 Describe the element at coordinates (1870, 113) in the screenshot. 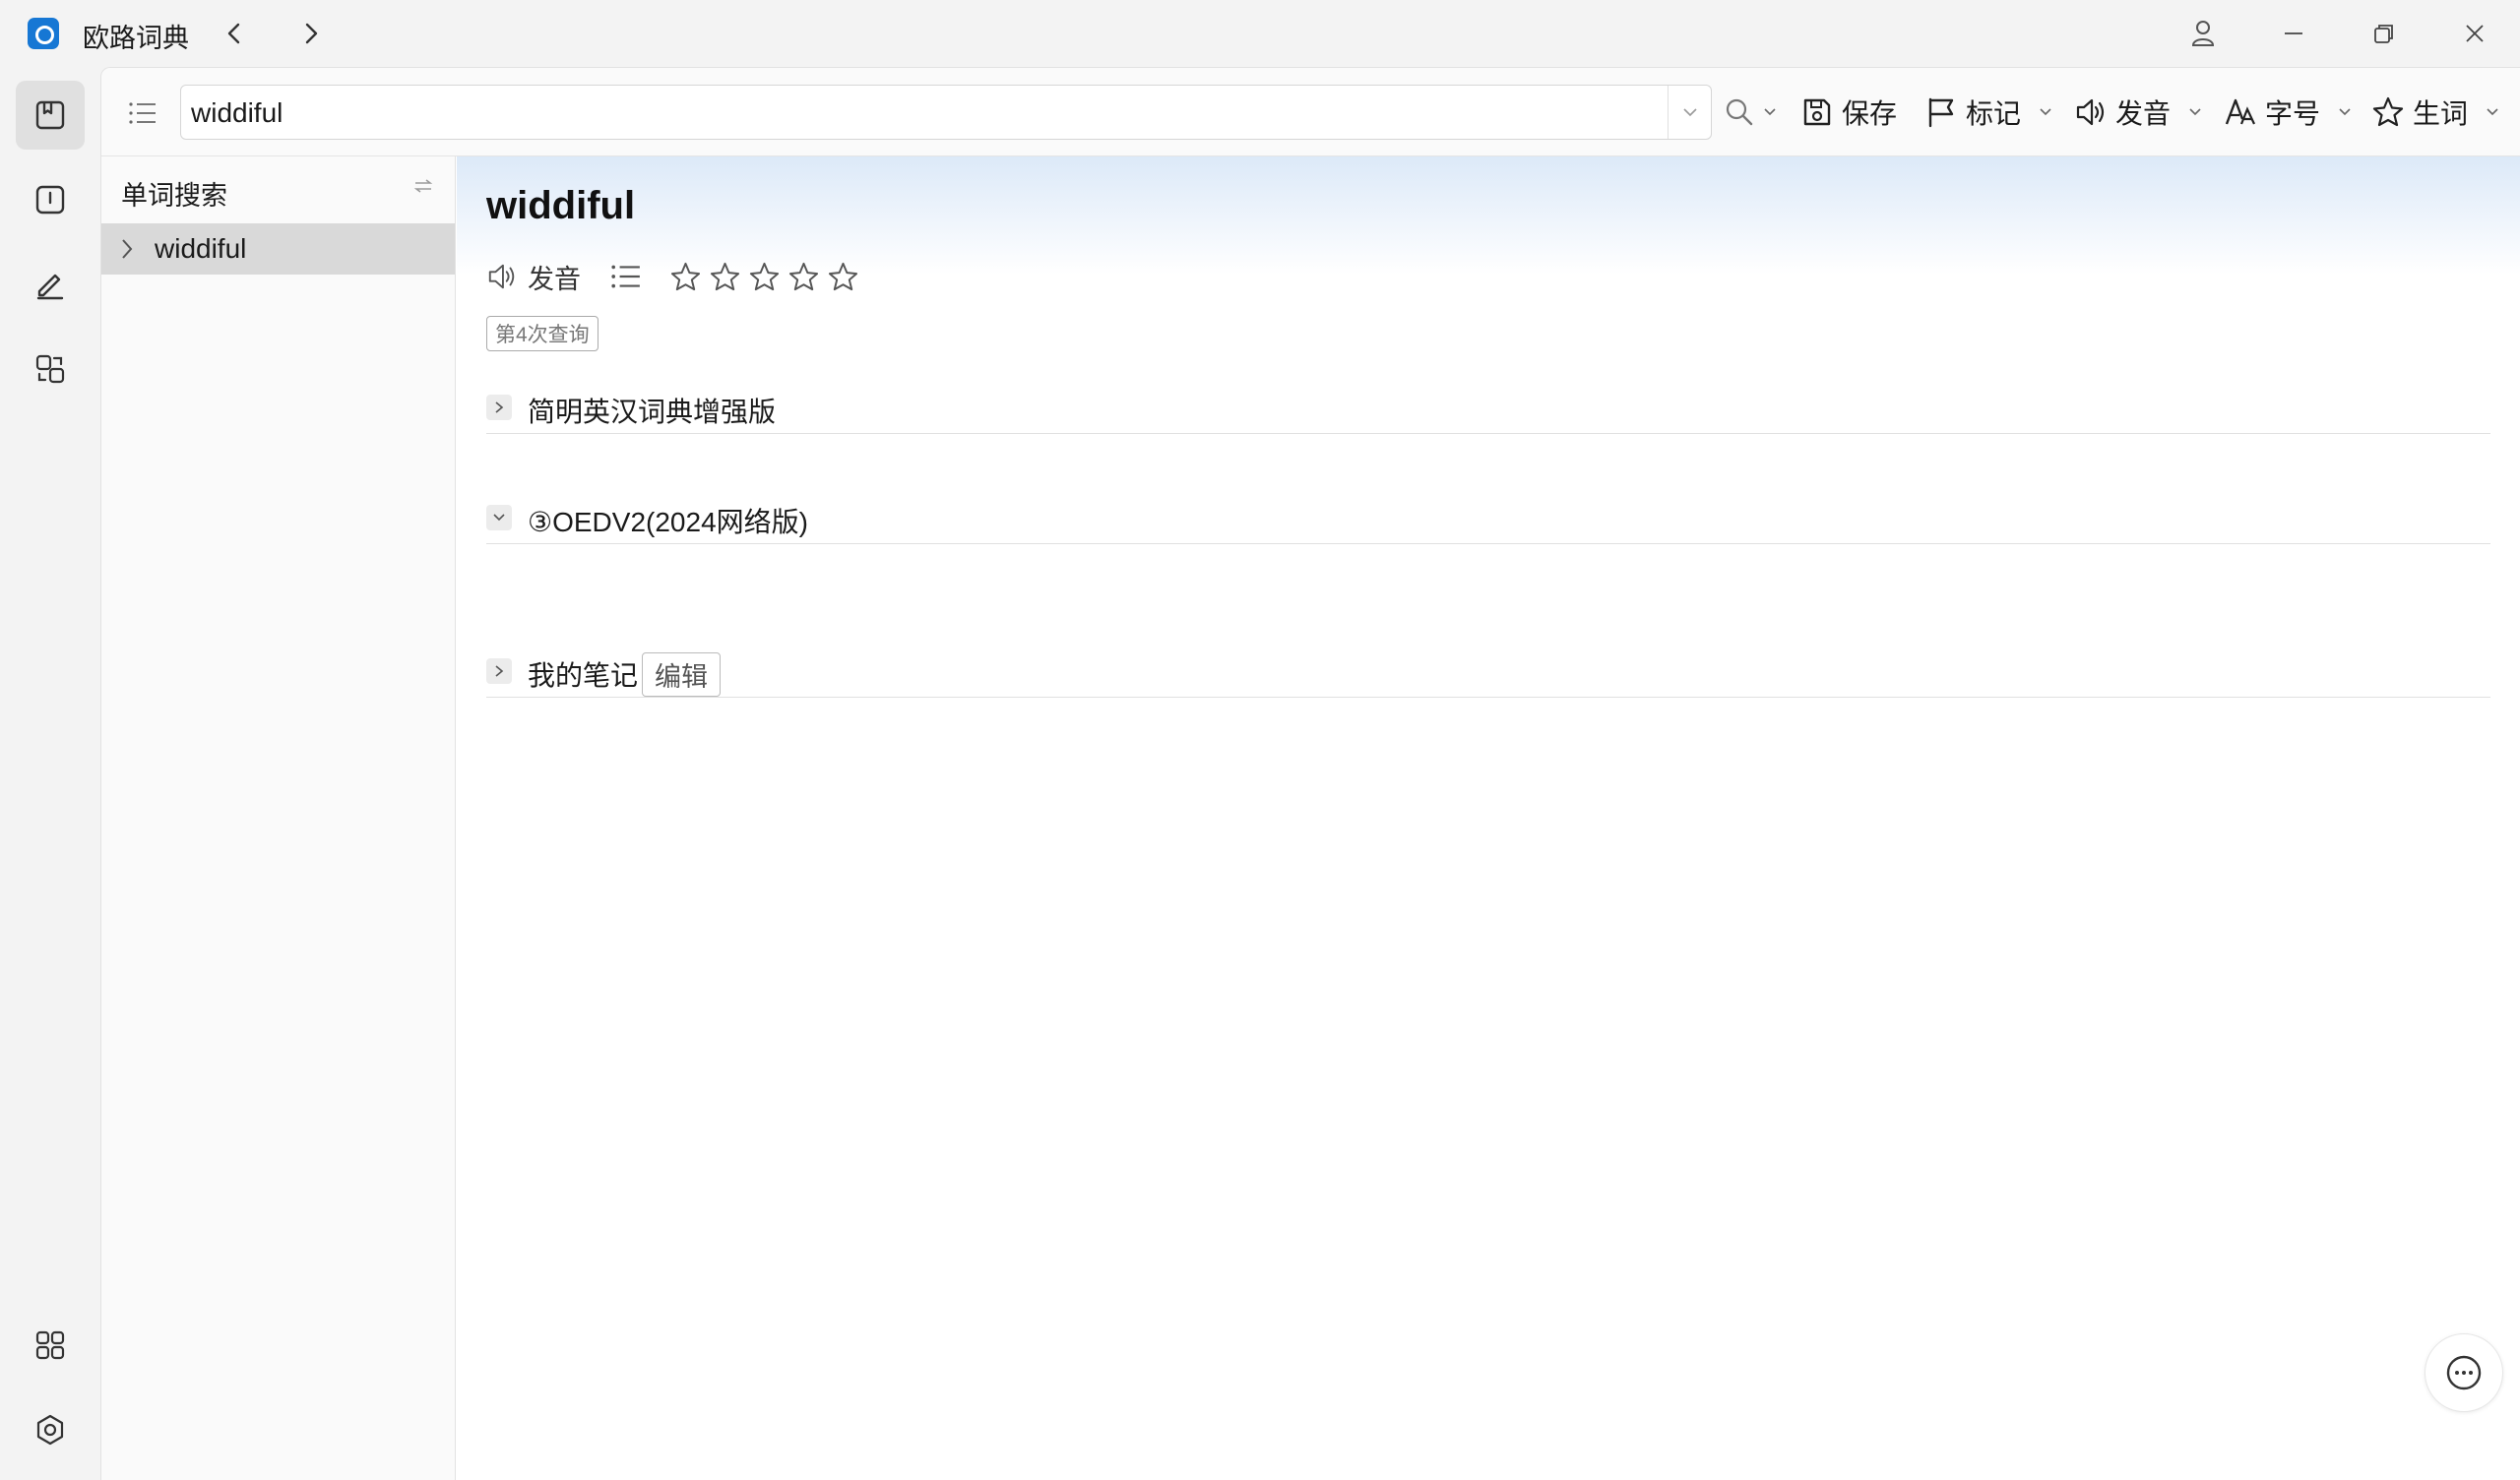

I see `save-label: 保存` at that location.